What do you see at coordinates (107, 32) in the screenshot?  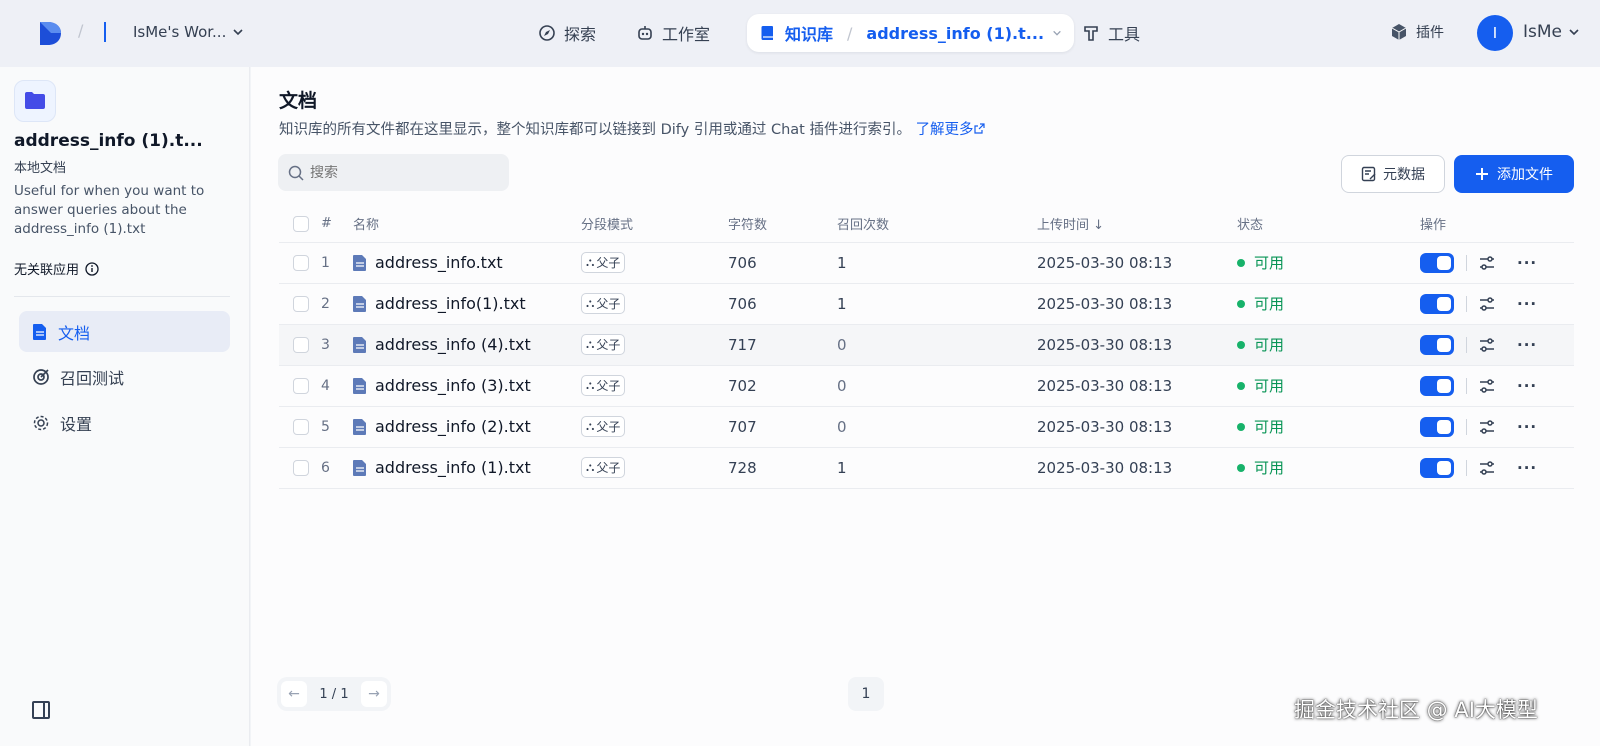 I see `workspace-badge` at bounding box center [107, 32].